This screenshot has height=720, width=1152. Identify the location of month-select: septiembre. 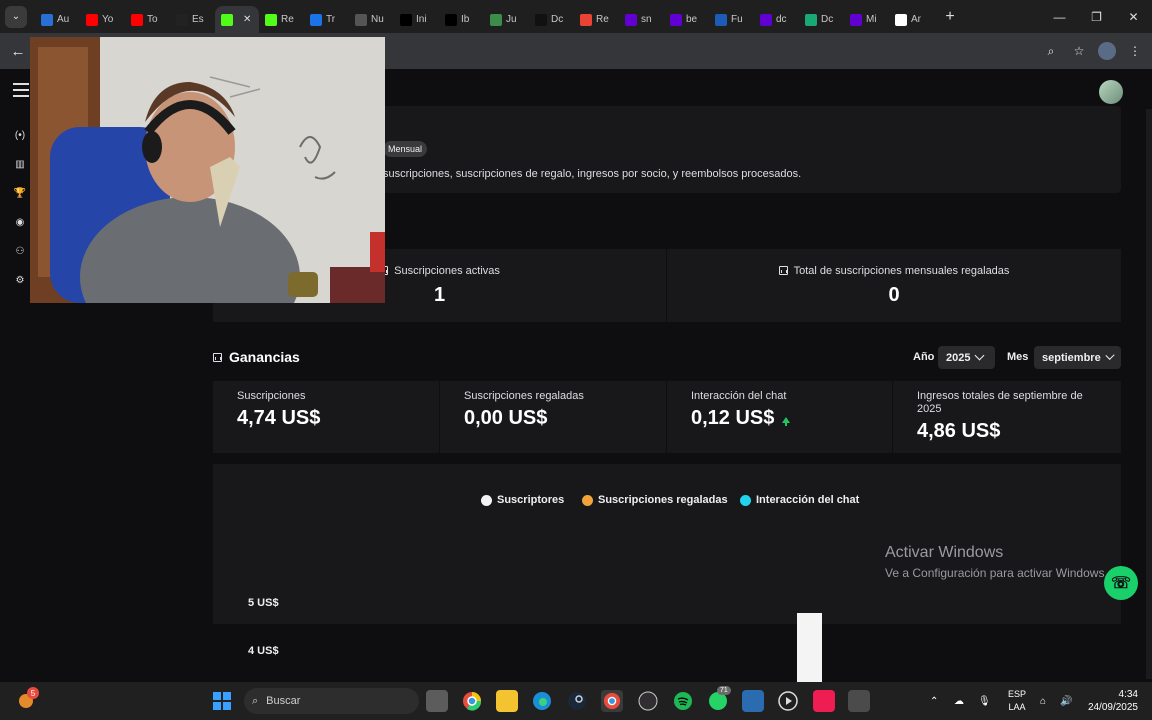
(1077, 357).